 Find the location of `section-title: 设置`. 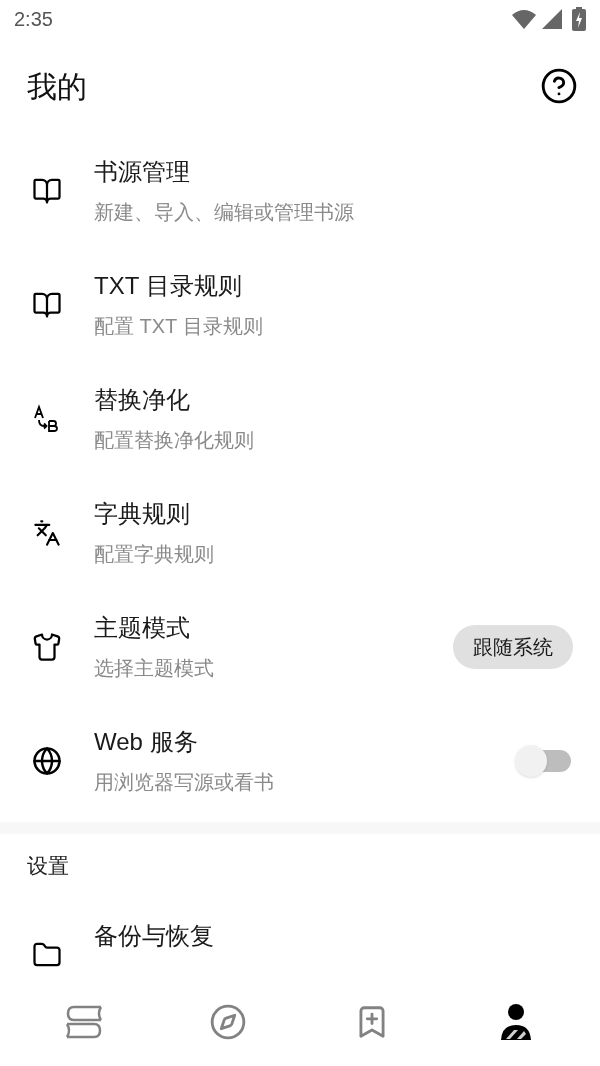

section-title: 设置 is located at coordinates (48, 866).